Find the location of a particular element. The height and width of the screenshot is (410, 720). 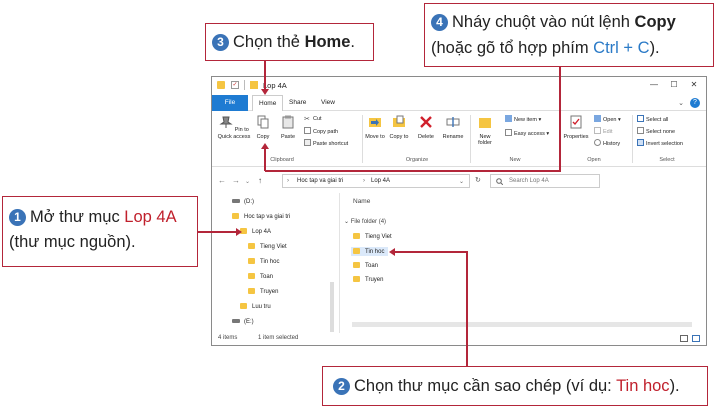

forward-arrow-icon: → is located at coordinates (236, 180).